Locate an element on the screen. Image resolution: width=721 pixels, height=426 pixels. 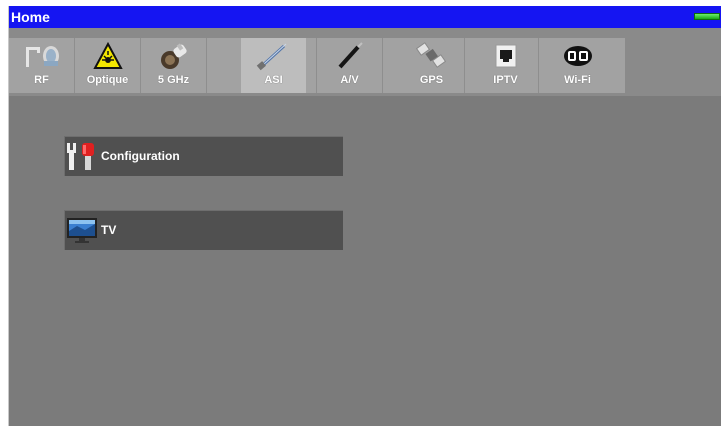
tab-rf: RF is located at coordinates (41, 65).